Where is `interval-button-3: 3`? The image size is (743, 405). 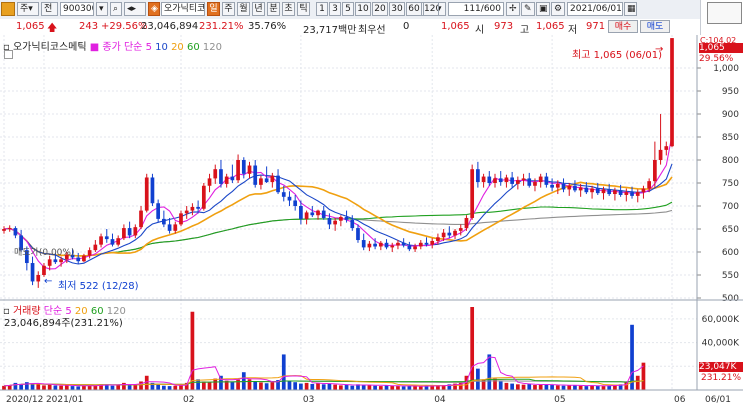
interval-button-3: 3 is located at coordinates (335, 9).